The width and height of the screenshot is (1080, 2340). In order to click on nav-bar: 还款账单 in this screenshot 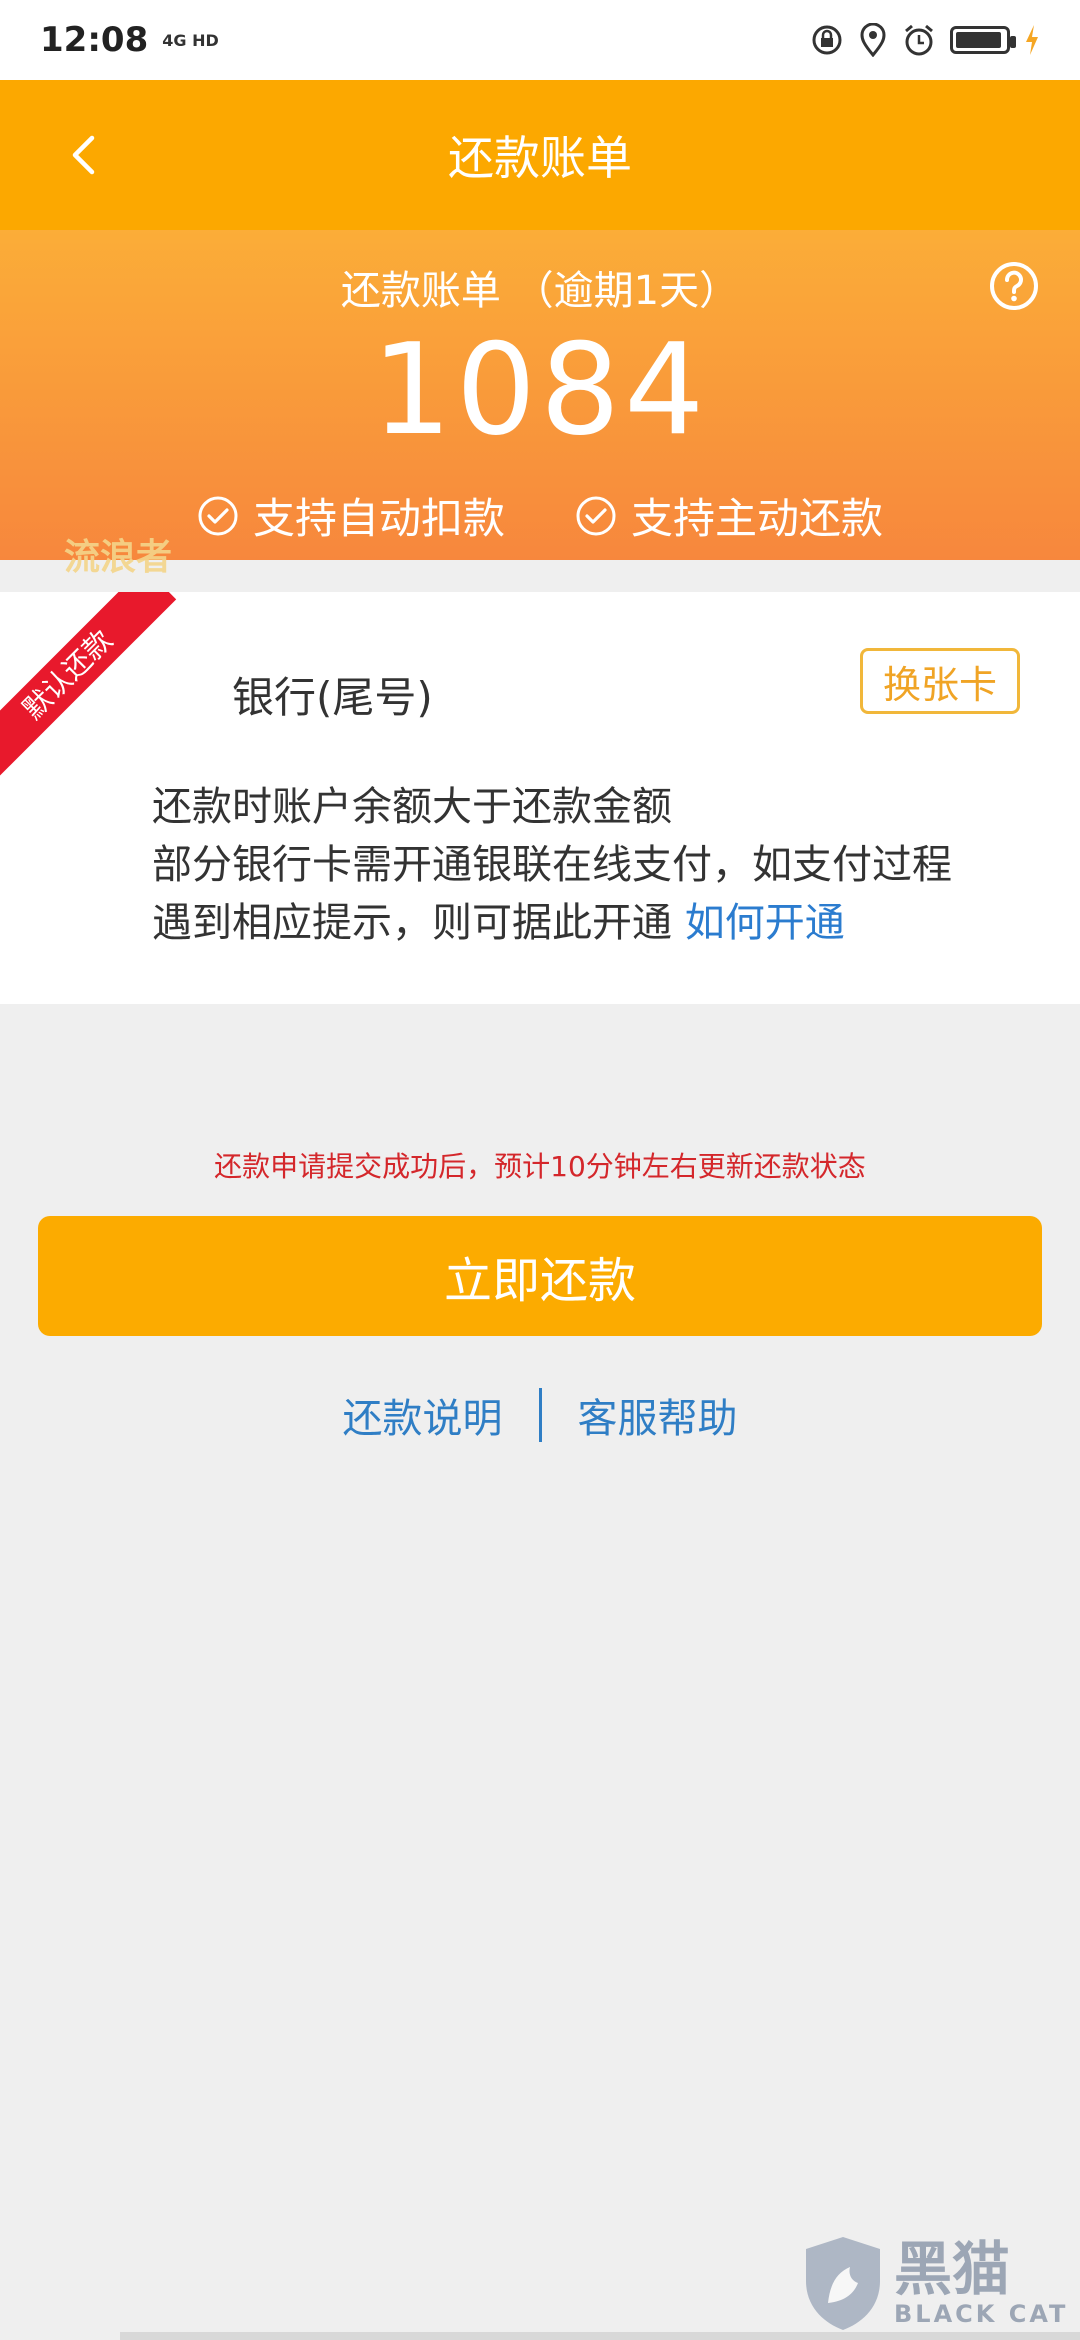, I will do `click(540, 155)`.